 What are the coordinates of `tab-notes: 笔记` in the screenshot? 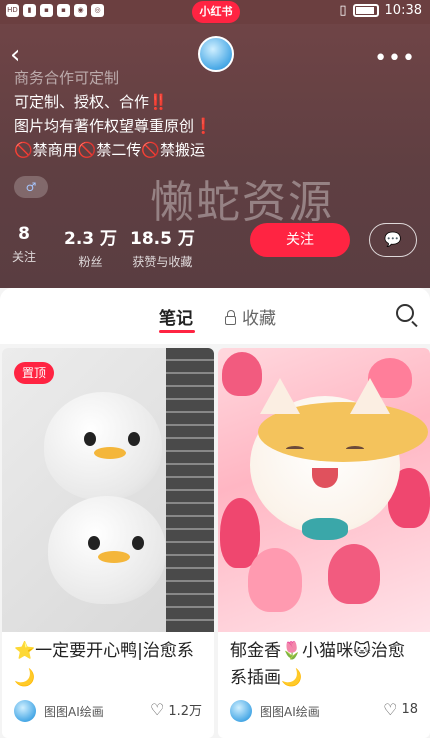 It's located at (176, 316).